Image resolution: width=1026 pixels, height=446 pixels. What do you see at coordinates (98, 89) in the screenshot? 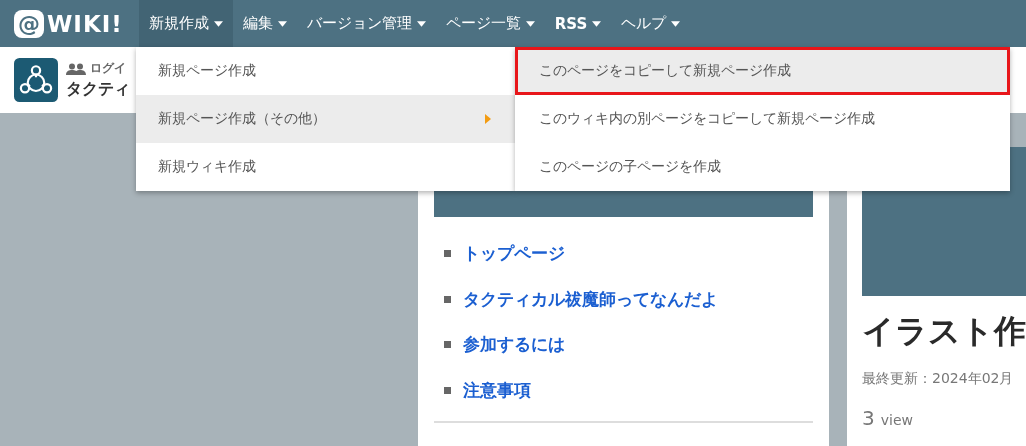
I see `site-title: タクティ` at bounding box center [98, 89].